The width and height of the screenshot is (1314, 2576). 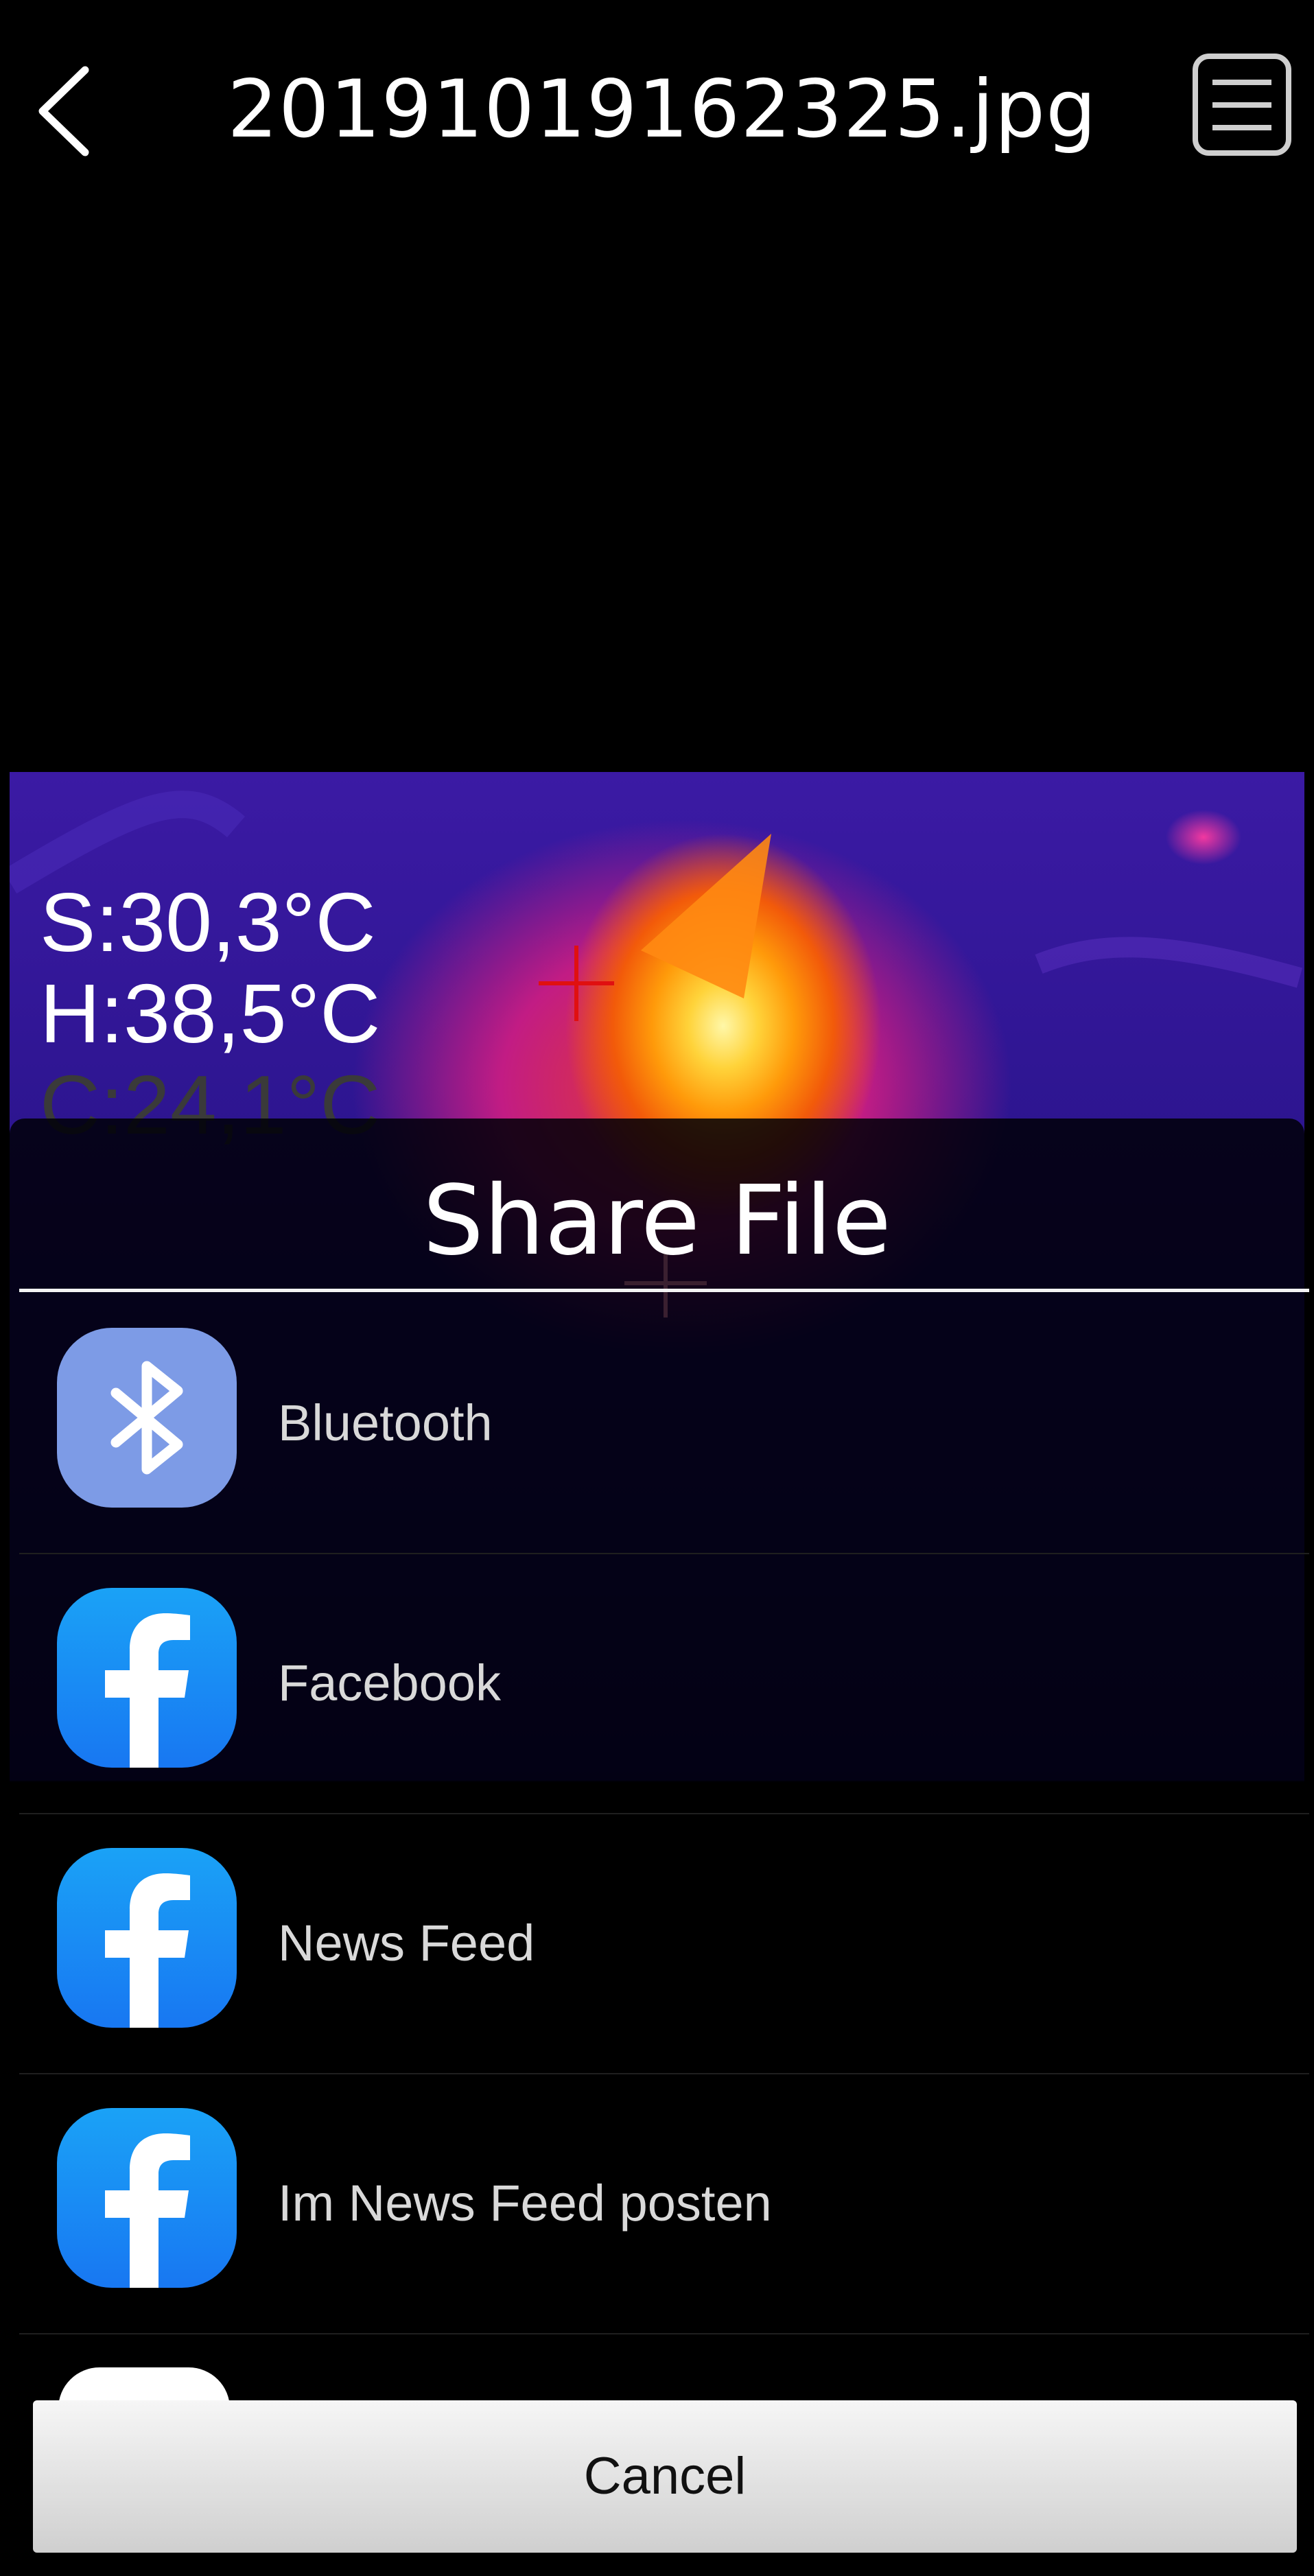 What do you see at coordinates (385, 1422) in the screenshot?
I see `share-option-label: Bluetooth` at bounding box center [385, 1422].